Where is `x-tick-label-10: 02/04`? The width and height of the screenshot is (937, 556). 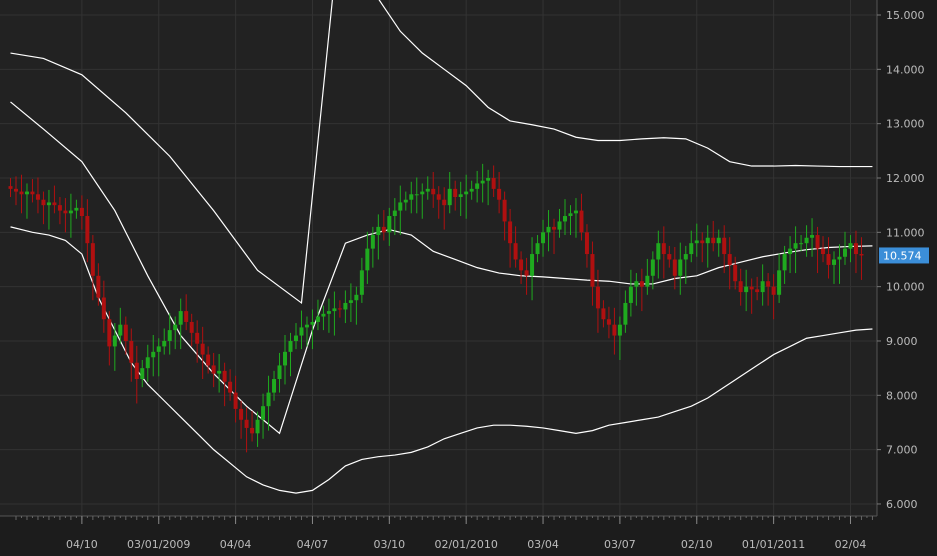
x-tick-label-10: 02/04 is located at coordinates (851, 544).